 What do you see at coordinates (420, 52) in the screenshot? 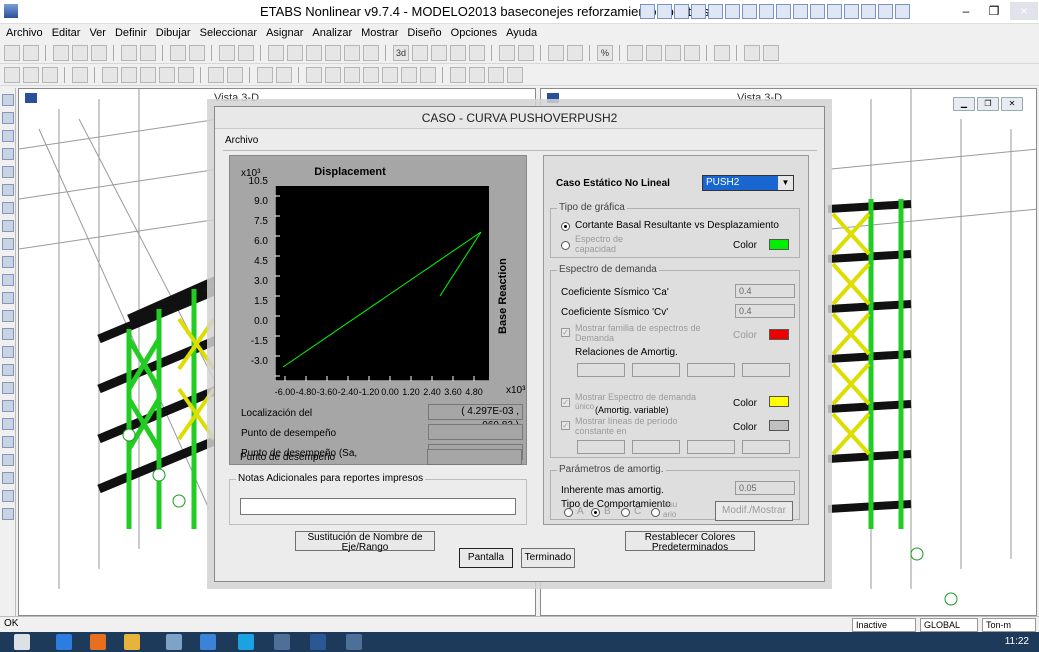
I see `plan-view-icon` at bounding box center [420, 52].